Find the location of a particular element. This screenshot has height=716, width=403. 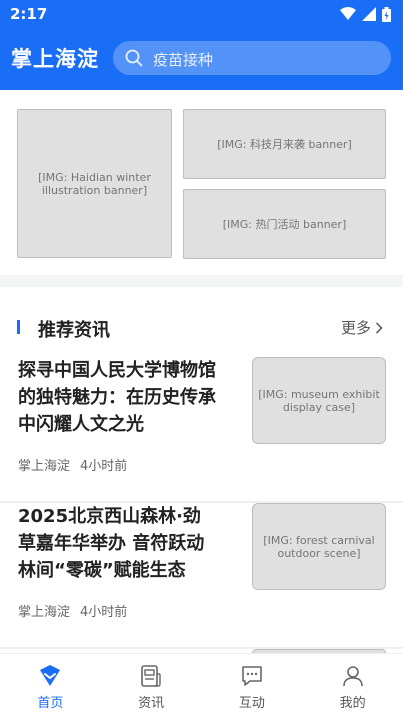

news-title: 2025北京西山森林·劲草嘉年华举办 音符跃动林间“零碳”赋能生态 is located at coordinates (111, 543).